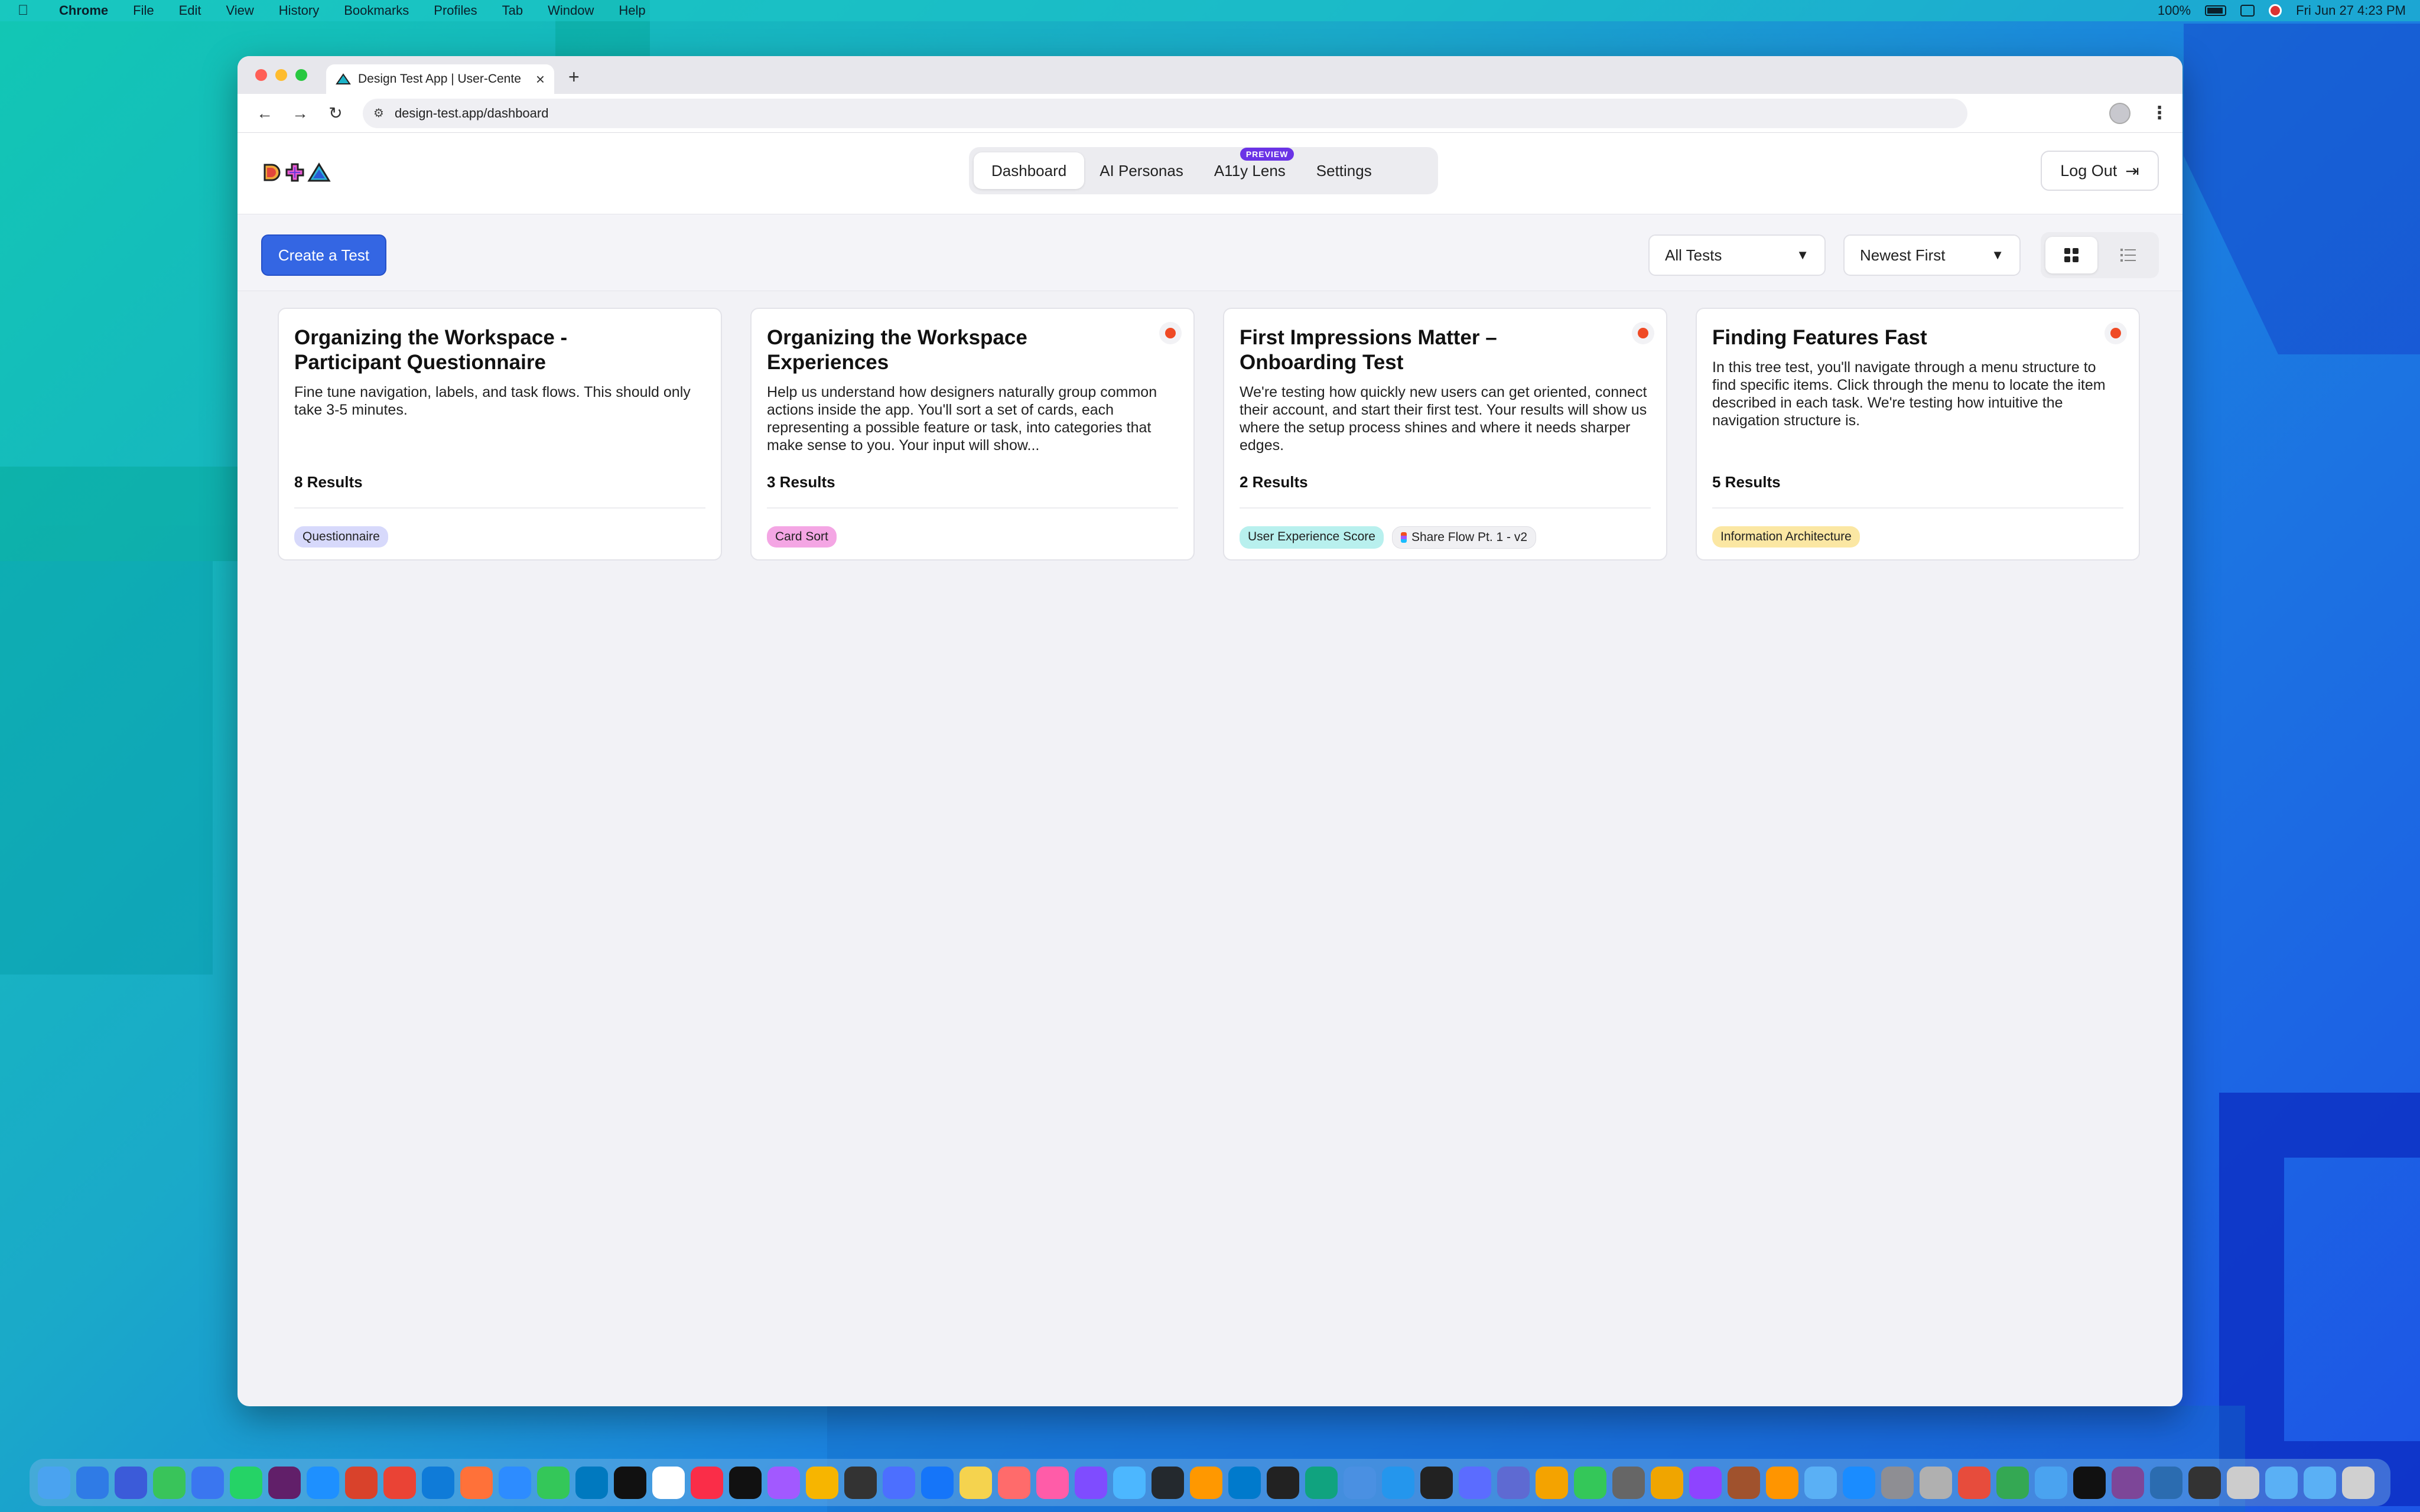 This screenshot has height=1512, width=2420. I want to click on clips-icon, so click(1014, 1482).